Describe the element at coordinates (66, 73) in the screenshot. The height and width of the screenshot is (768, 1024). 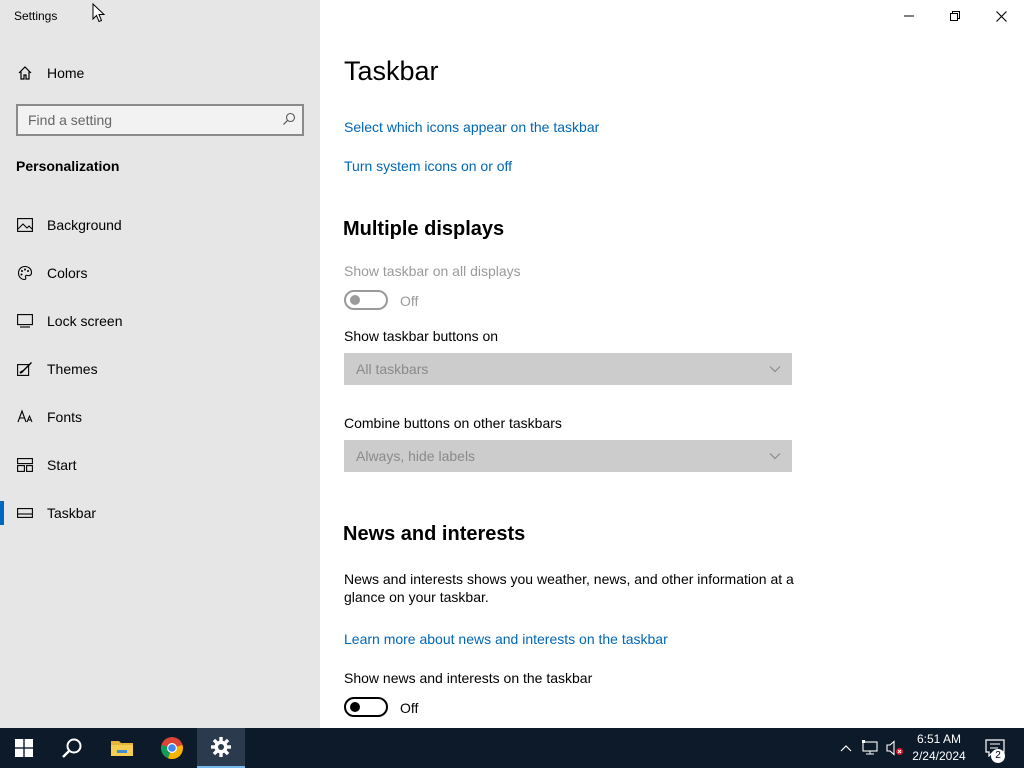
I see `sidebar-item-label: Home` at that location.